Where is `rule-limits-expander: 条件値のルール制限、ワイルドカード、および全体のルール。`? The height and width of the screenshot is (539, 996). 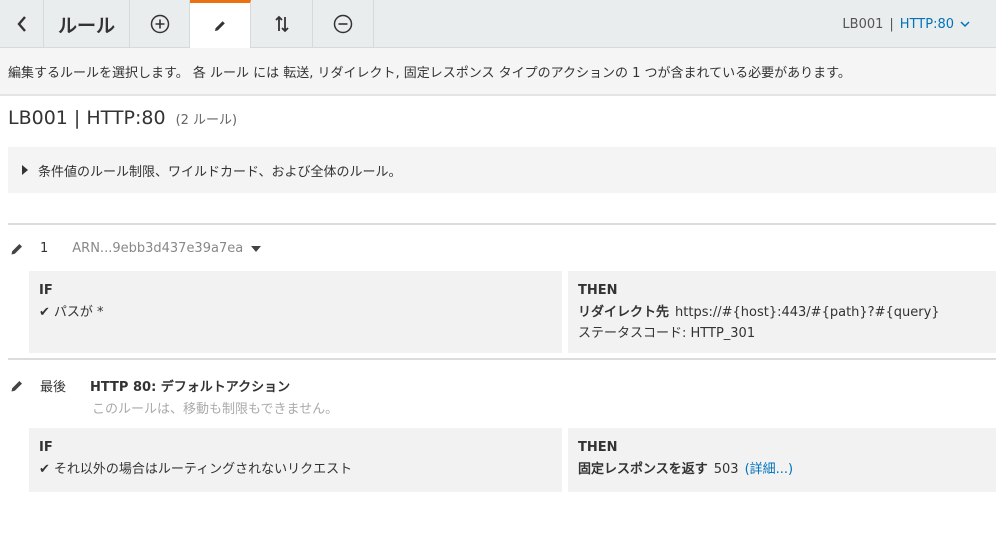
rule-limits-expander: 条件値のルール制限、ワイルドカード、および全体のルール。 is located at coordinates (502, 170).